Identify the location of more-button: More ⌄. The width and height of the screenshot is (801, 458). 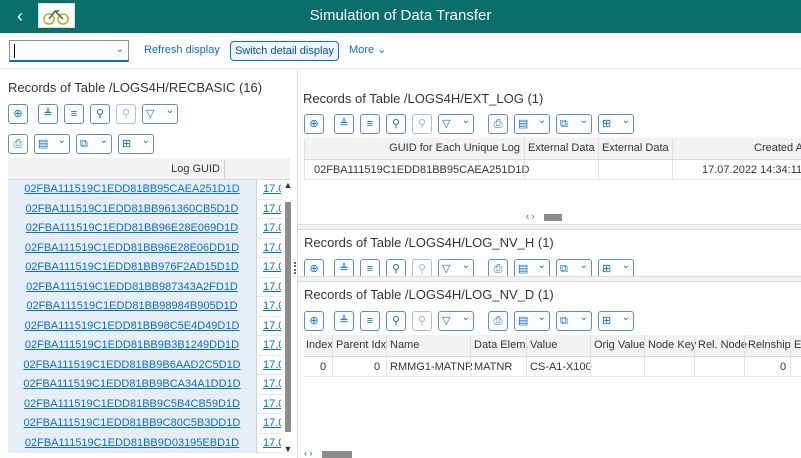
(367, 51).